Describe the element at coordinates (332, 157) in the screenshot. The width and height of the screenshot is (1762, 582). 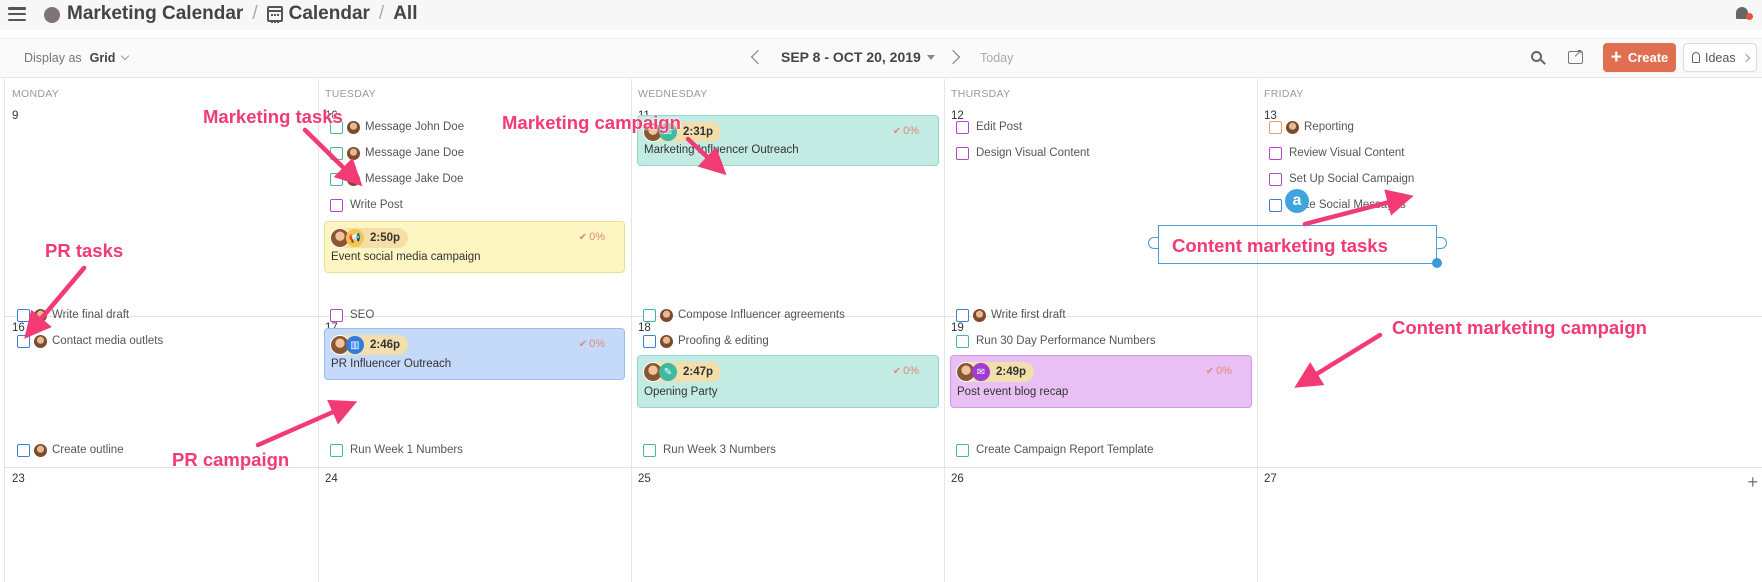
I see `arrow-marketing-tasks` at that location.